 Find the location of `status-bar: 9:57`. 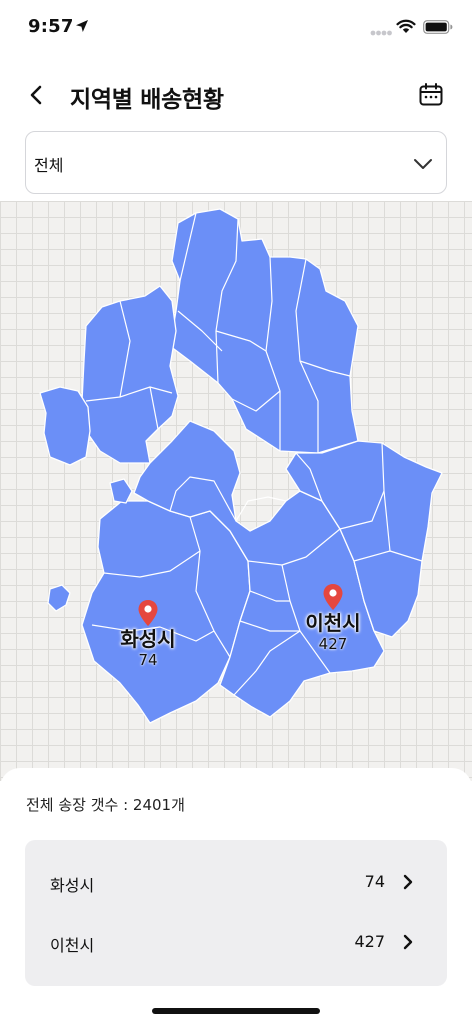

status-bar: 9:57 is located at coordinates (236, 28).